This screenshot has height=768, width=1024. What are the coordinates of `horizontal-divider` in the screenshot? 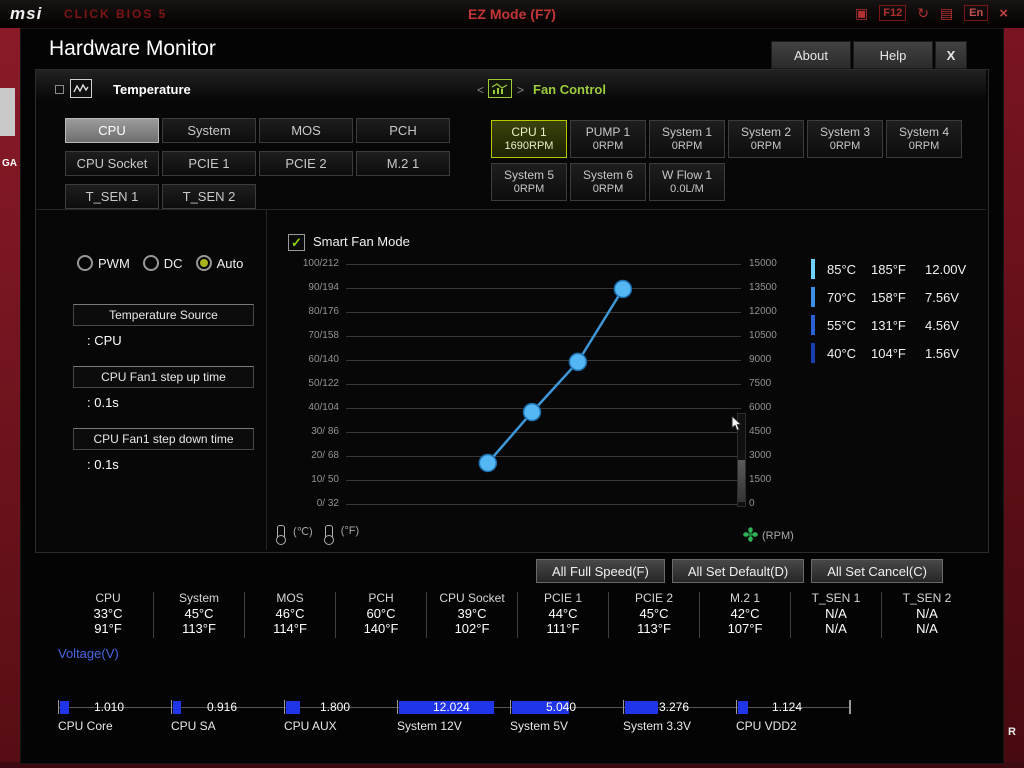 It's located at (511, 209).